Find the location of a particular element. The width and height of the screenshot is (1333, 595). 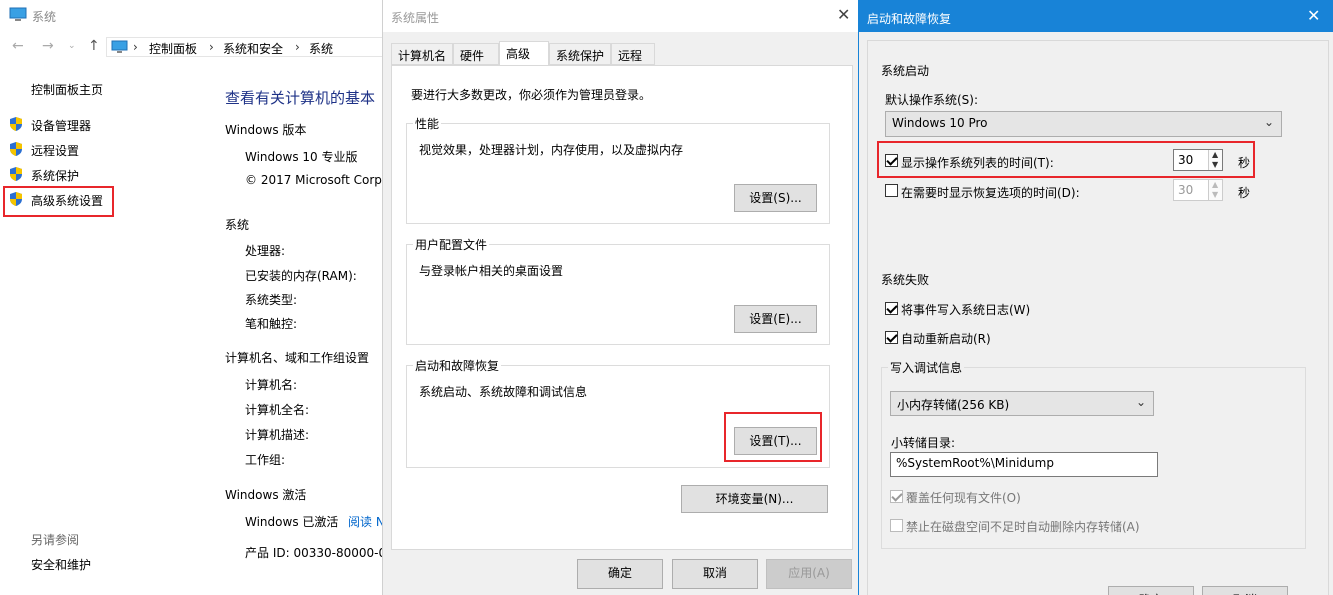

show-recovery-spinner: 30 ▲ ▼ is located at coordinates (1198, 190).